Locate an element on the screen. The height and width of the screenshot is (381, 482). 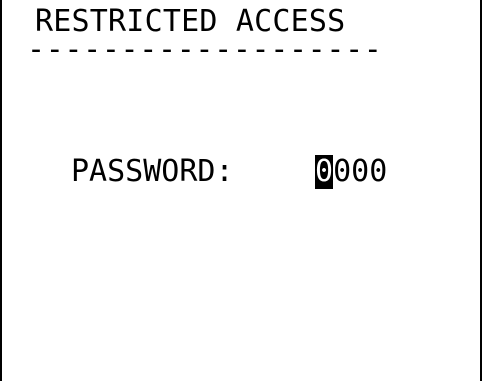
password-digit-4: 0 is located at coordinates (378, 172).